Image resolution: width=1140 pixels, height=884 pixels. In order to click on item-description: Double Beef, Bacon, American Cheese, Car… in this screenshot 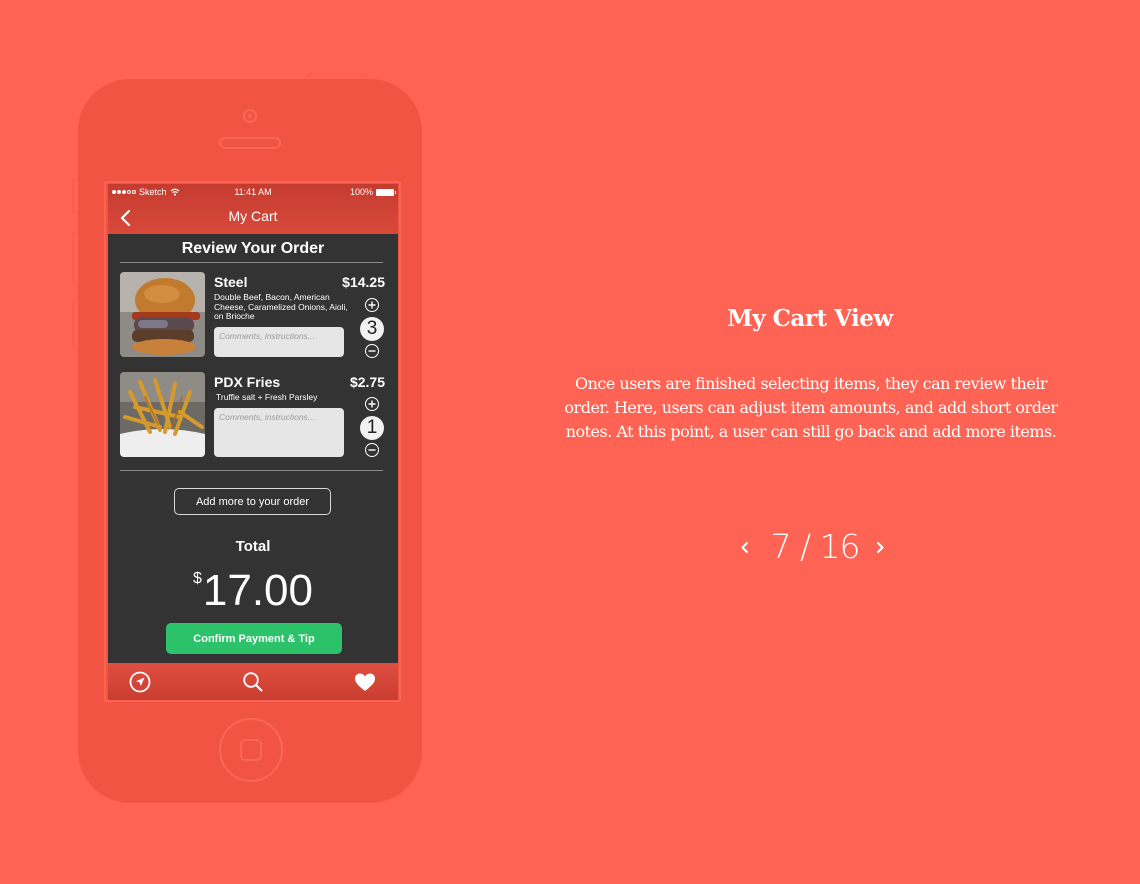, I will do `click(281, 306)`.